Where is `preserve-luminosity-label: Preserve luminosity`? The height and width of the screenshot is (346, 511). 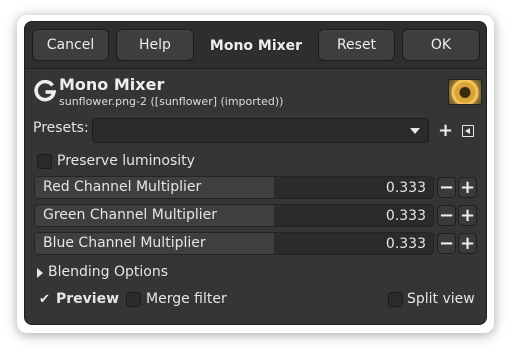
preserve-luminosity-label: Preserve luminosity is located at coordinates (126, 161).